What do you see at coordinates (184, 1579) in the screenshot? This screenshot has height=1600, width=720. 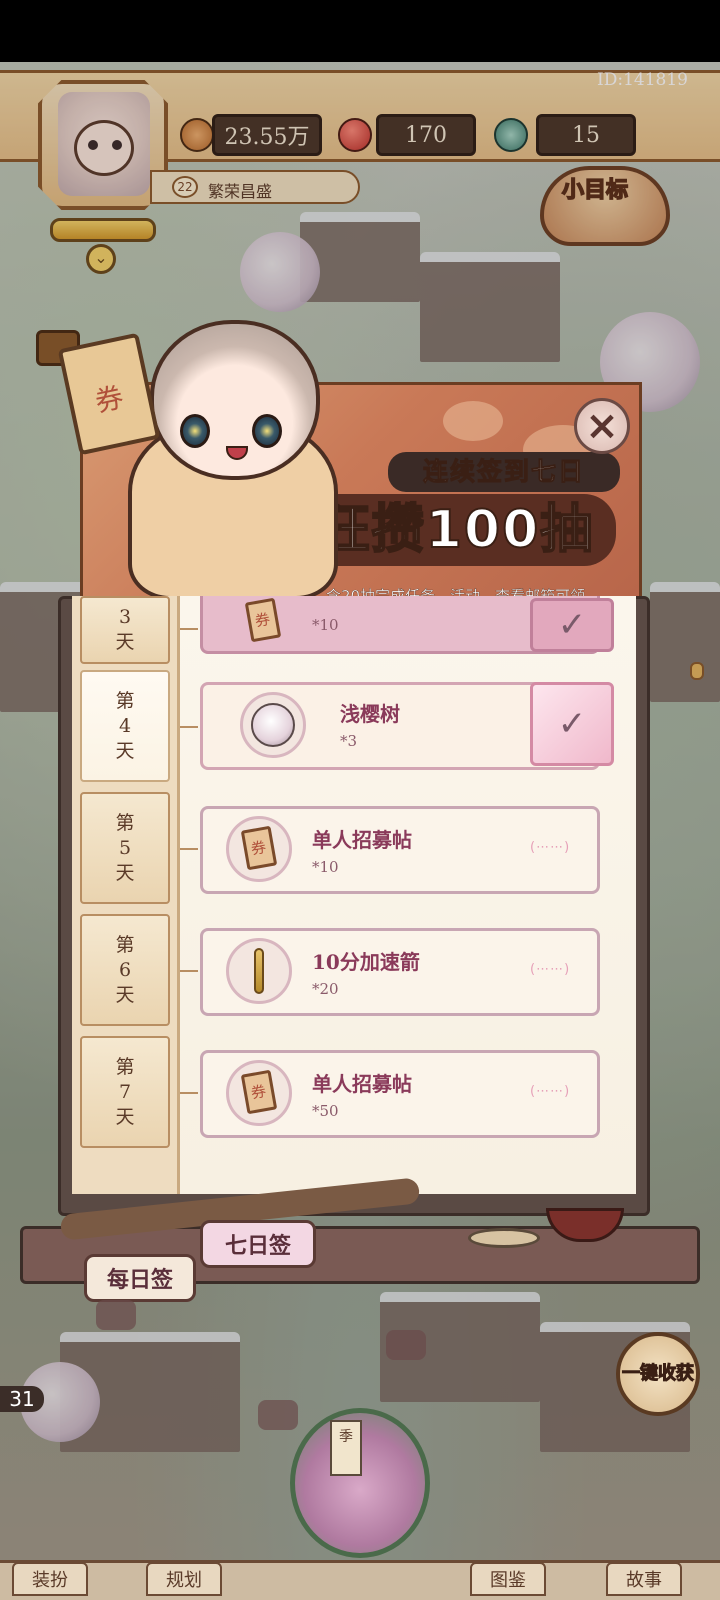 I see `nav-planning: 规划` at bounding box center [184, 1579].